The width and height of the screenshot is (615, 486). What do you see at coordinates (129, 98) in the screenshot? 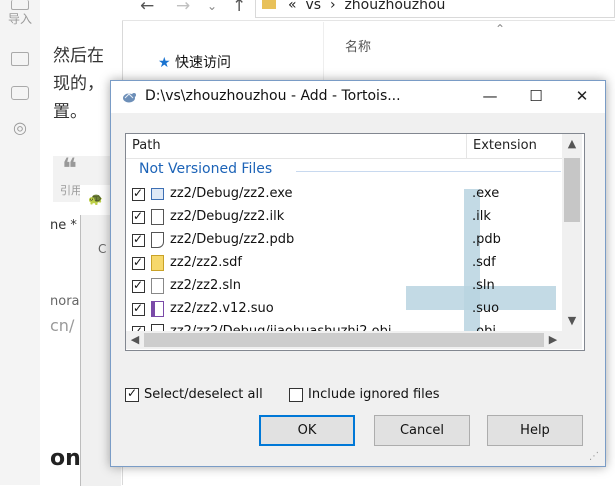
I see `tortoise-icon` at bounding box center [129, 98].